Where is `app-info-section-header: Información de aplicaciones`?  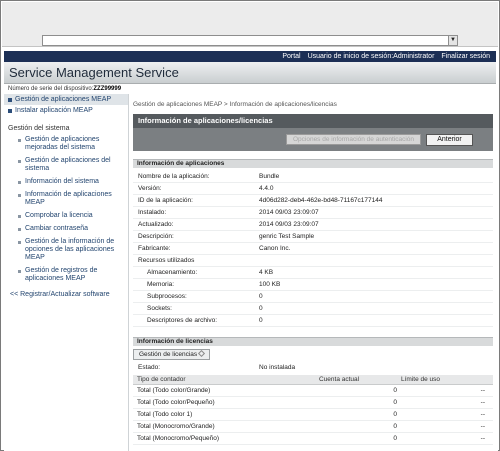
app-info-section-header: Información de aplicaciones is located at coordinates (313, 163).